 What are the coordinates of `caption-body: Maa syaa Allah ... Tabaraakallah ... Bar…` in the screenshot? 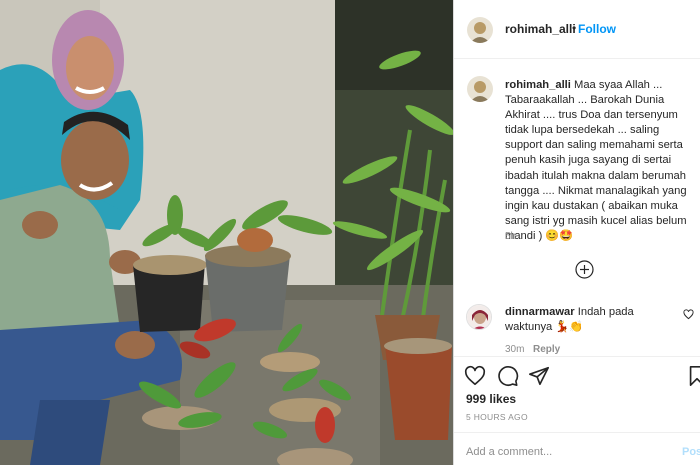 It's located at (596, 160).